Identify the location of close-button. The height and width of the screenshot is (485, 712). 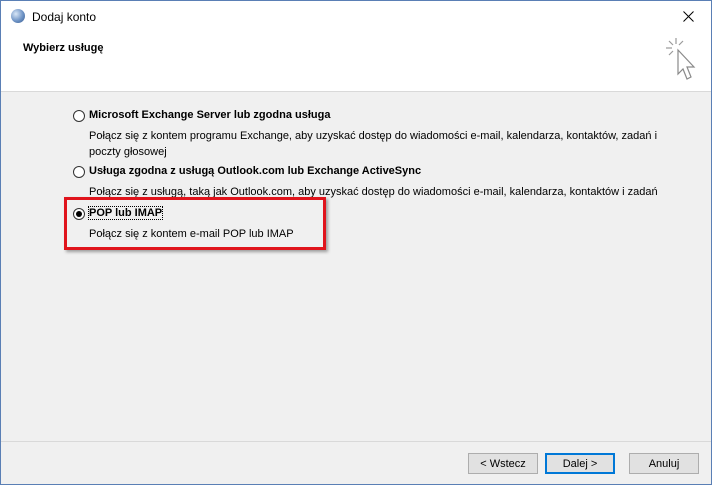
(688, 16).